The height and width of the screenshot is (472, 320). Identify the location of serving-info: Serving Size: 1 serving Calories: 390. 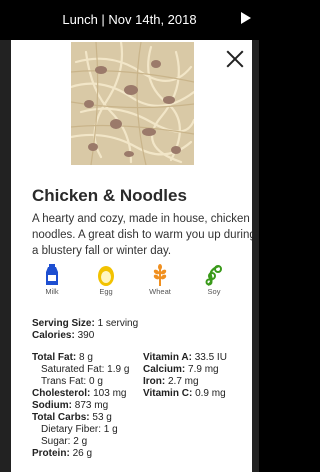
(85, 330).